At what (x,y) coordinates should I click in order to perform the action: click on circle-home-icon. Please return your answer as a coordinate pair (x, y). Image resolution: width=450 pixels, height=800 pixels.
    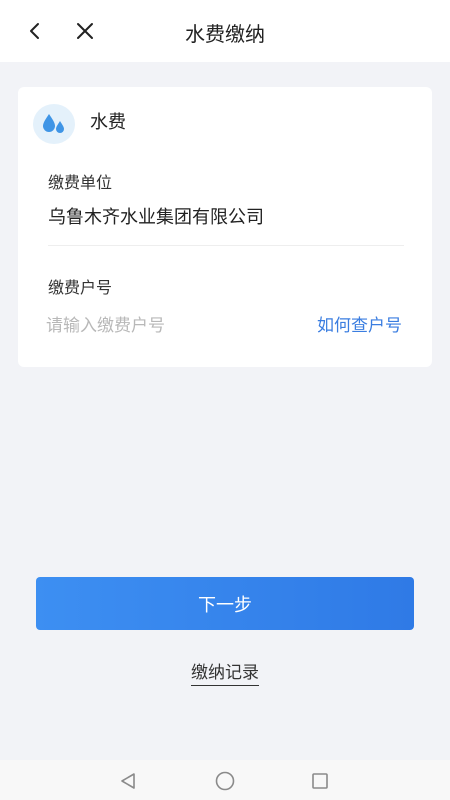
    Looking at the image, I should click on (225, 781).